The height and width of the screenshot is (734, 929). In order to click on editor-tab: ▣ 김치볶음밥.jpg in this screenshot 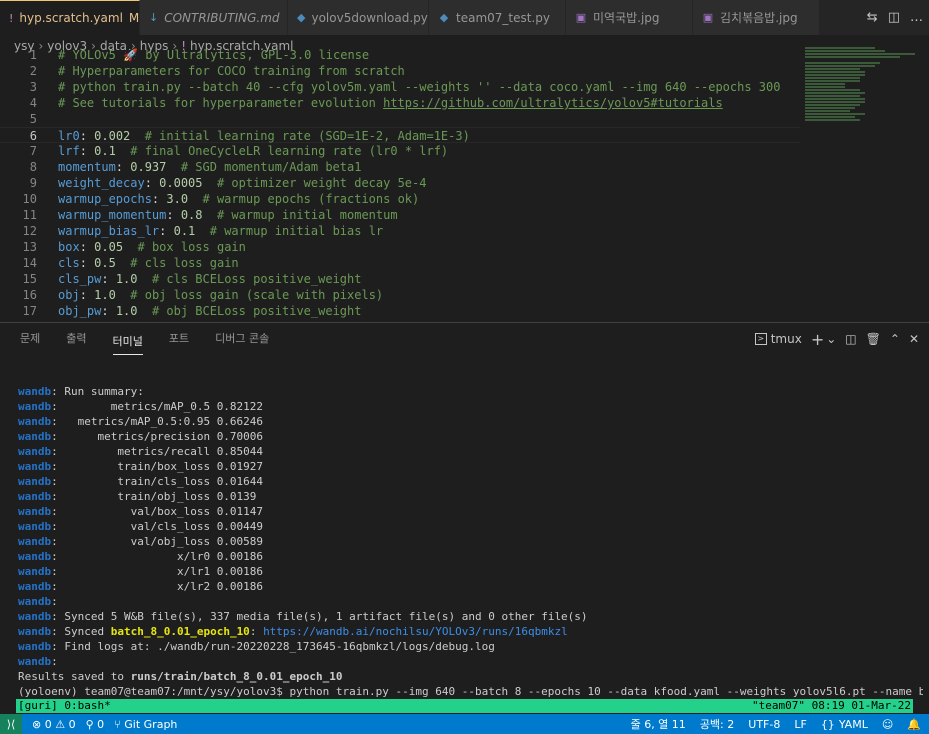, I will do `click(756, 17)`.